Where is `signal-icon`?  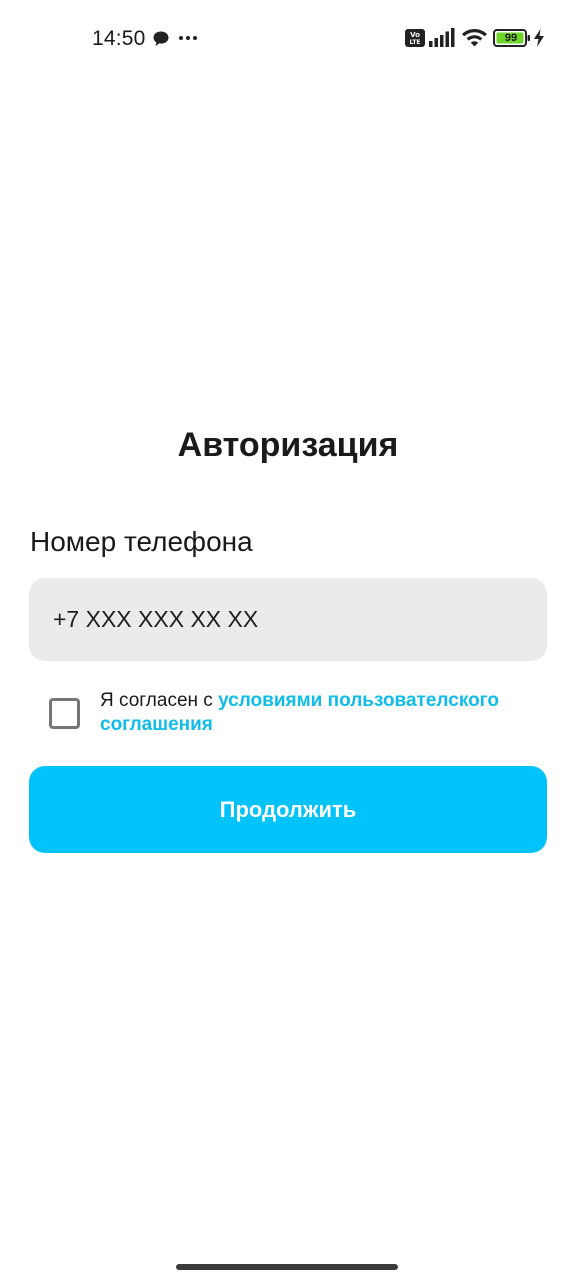
signal-icon is located at coordinates (442, 37).